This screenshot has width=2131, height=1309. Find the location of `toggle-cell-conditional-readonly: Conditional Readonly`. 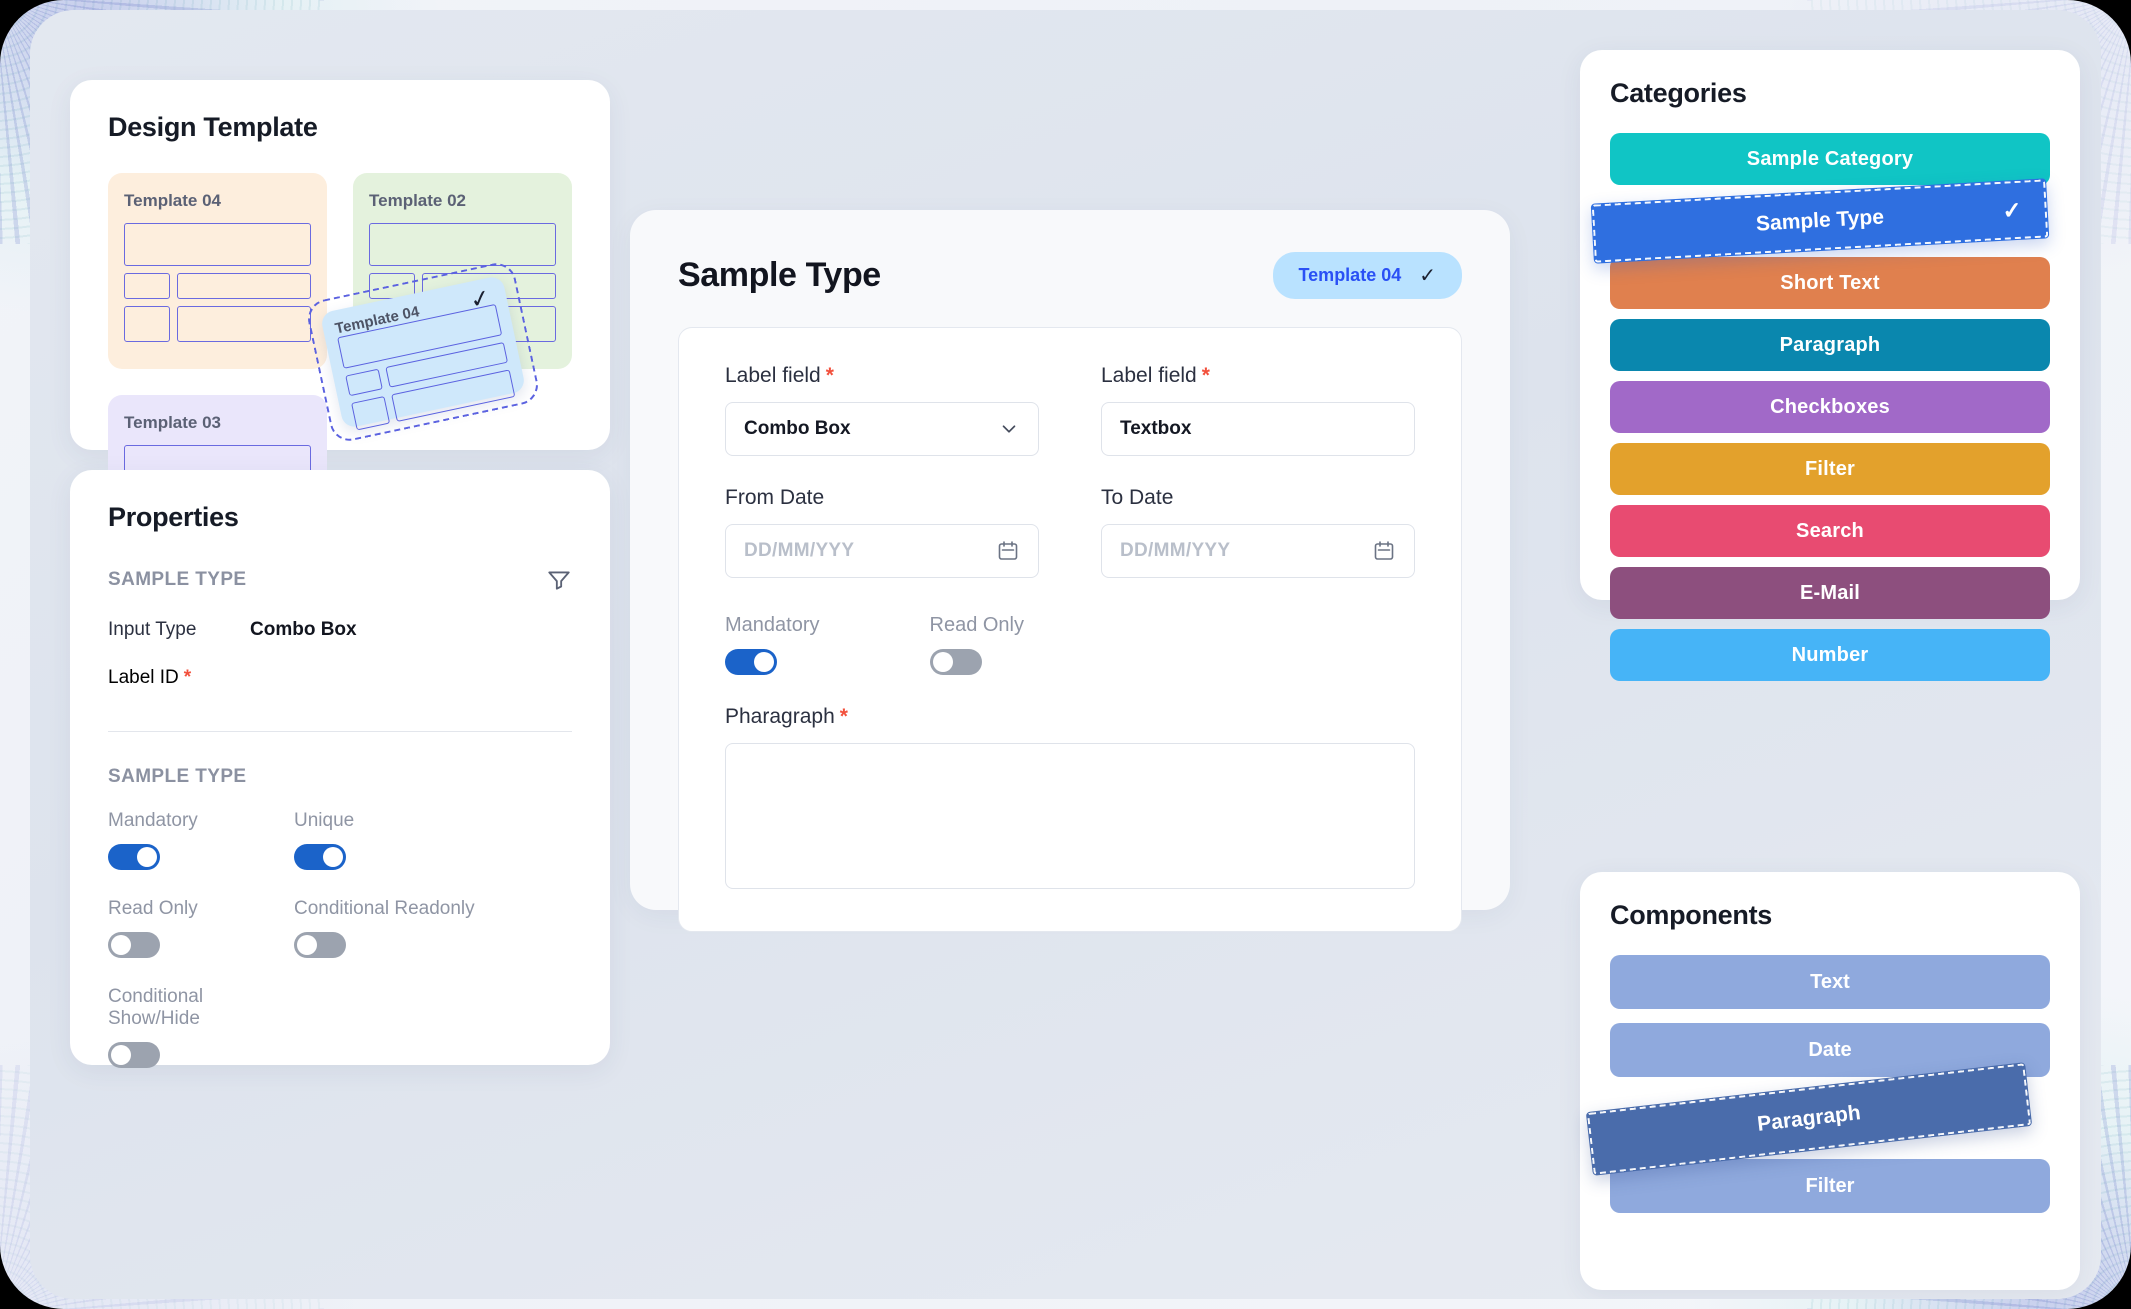

toggle-cell-conditional-readonly: Conditional Readonly is located at coordinates (433, 928).